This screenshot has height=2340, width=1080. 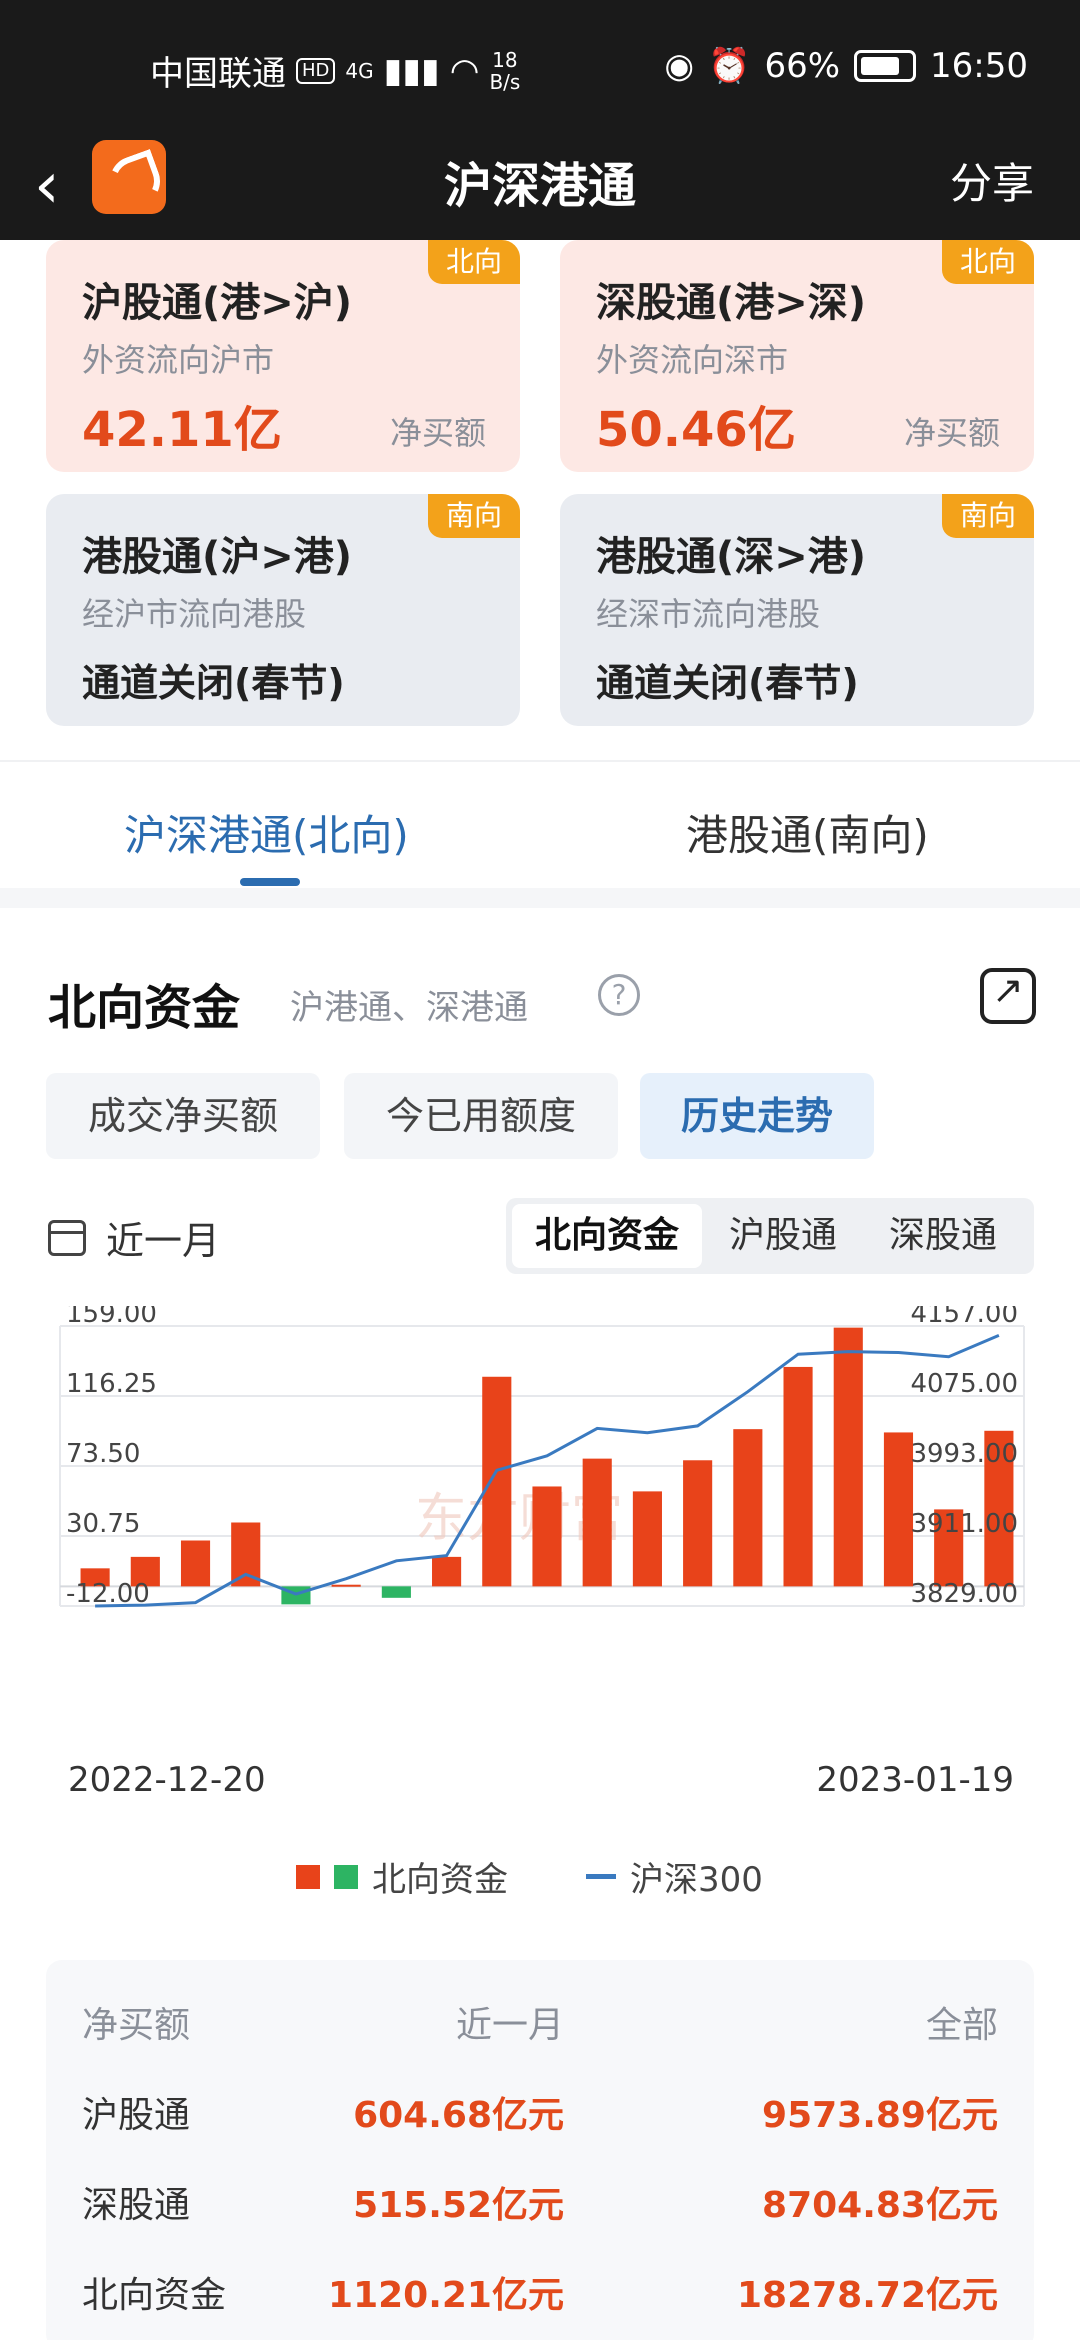 I want to click on right-tick-label: 3911.00, so click(x=964, y=1524).